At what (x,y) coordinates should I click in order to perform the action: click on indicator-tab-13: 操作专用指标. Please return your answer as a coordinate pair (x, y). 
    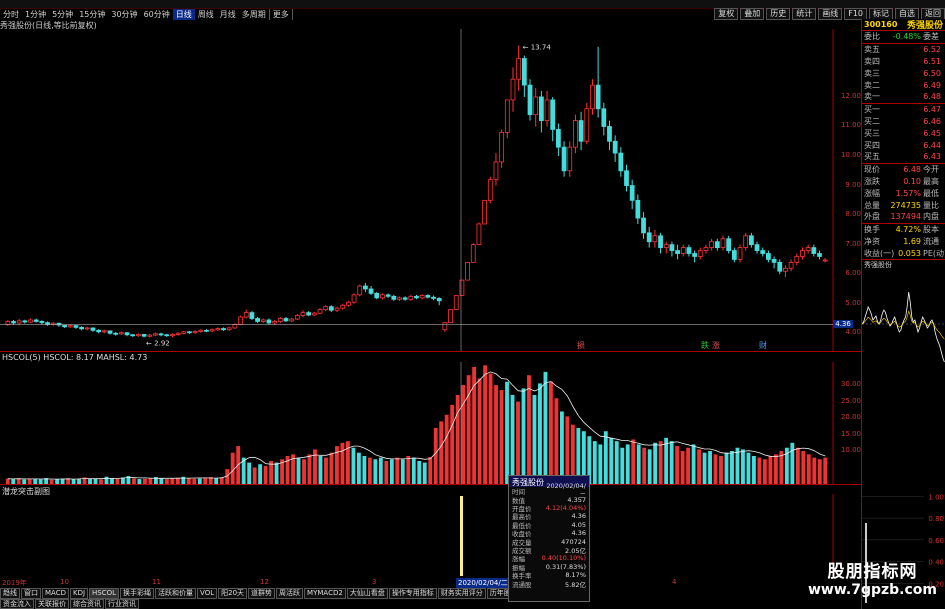
    Looking at the image, I should click on (412, 593).